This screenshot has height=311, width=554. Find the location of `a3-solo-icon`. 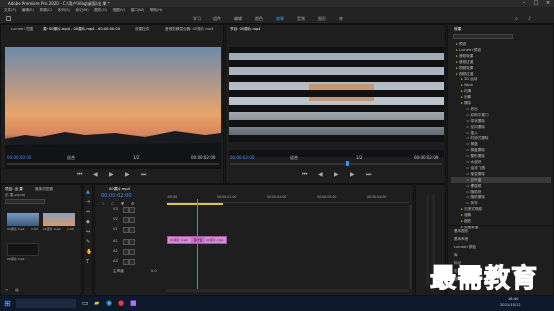

a3-solo-icon is located at coordinates (132, 262).